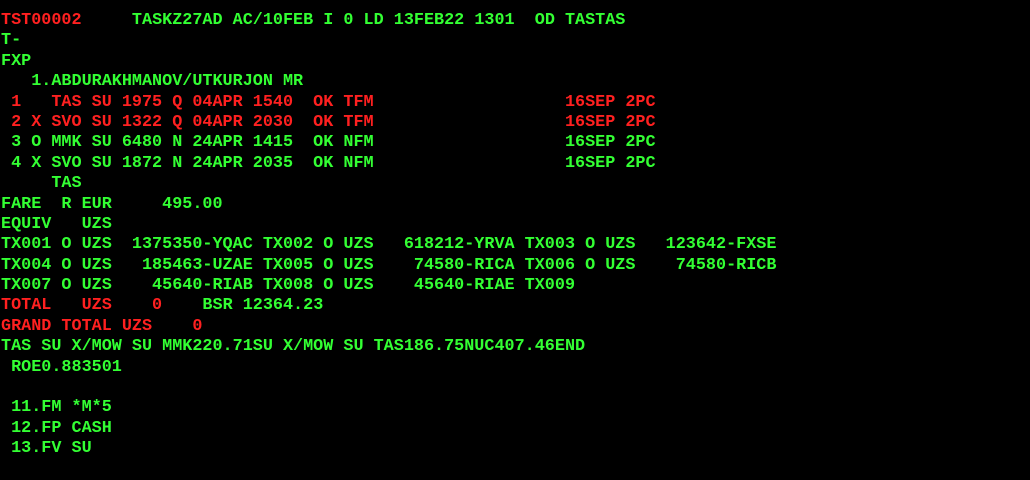 This screenshot has height=480, width=1030. I want to click on ticketing-text: T-, so click(11, 41).